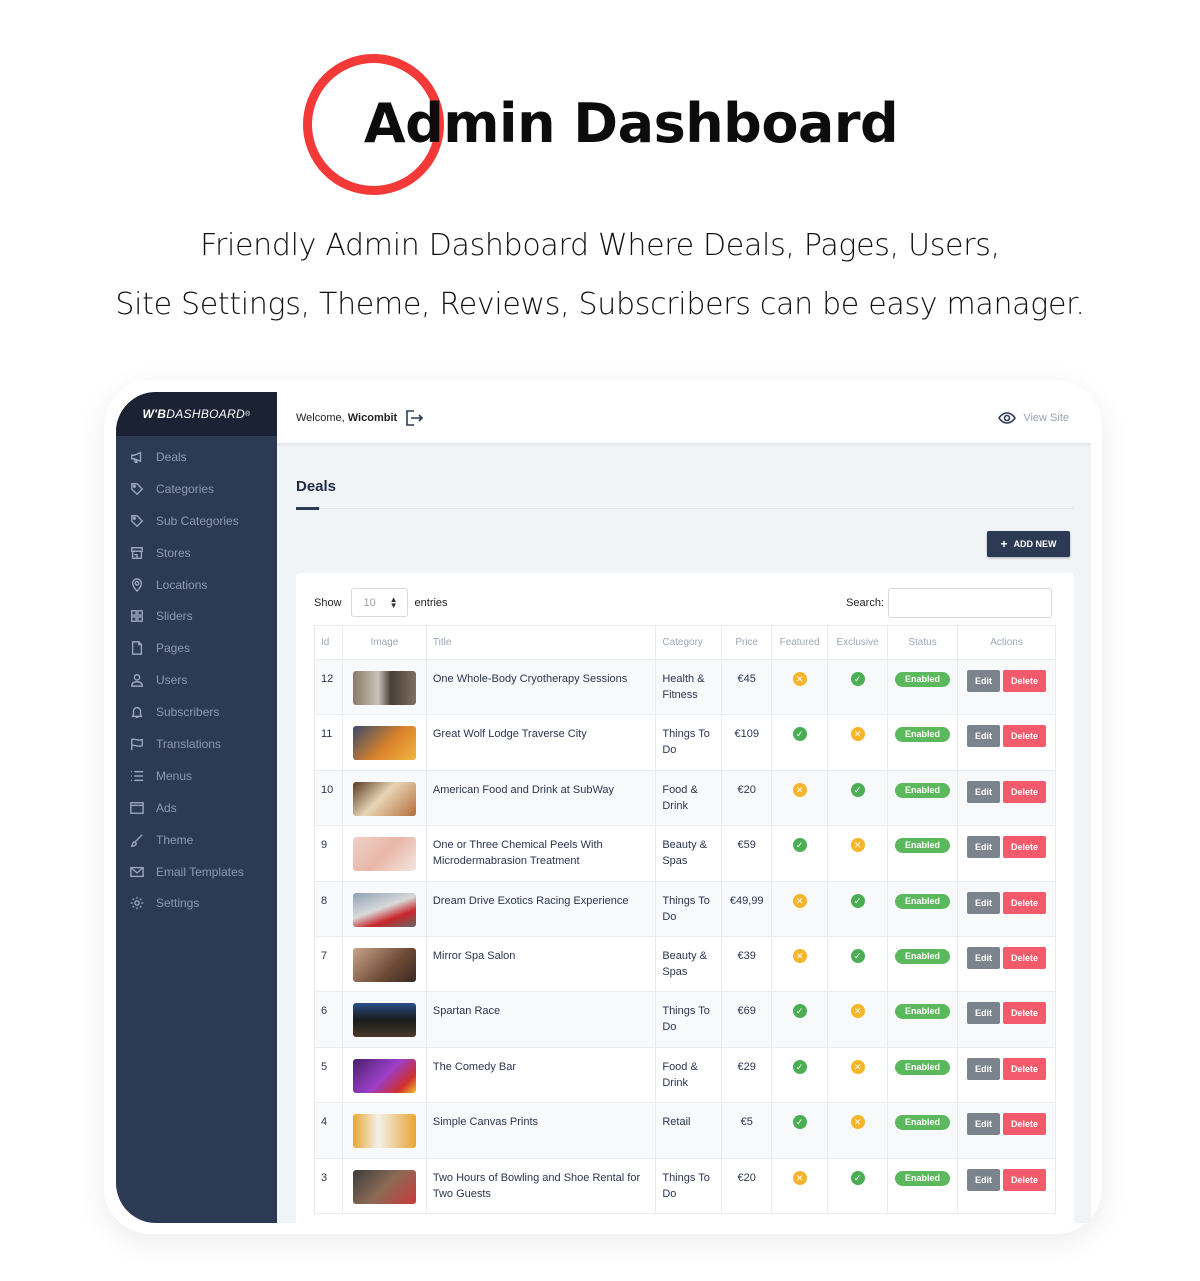 Image resolution: width=1200 pixels, height=1281 pixels. Describe the element at coordinates (196, 616) in the screenshot. I see `sidebar-item-sliders: Sliders` at that location.